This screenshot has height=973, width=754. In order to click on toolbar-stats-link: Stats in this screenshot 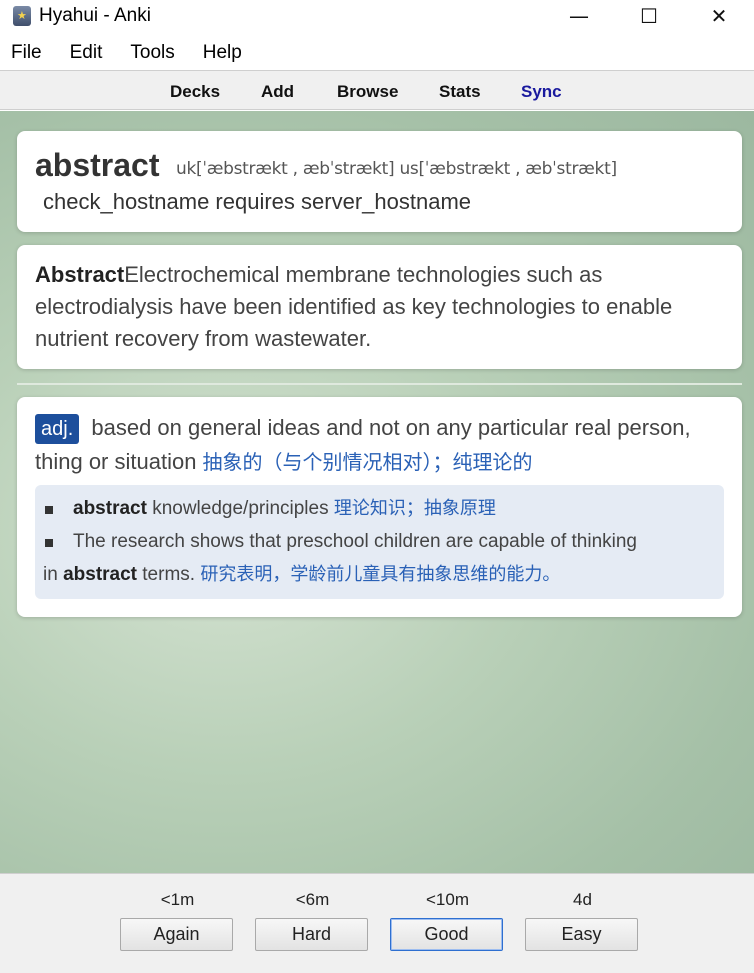, I will do `click(460, 92)`.